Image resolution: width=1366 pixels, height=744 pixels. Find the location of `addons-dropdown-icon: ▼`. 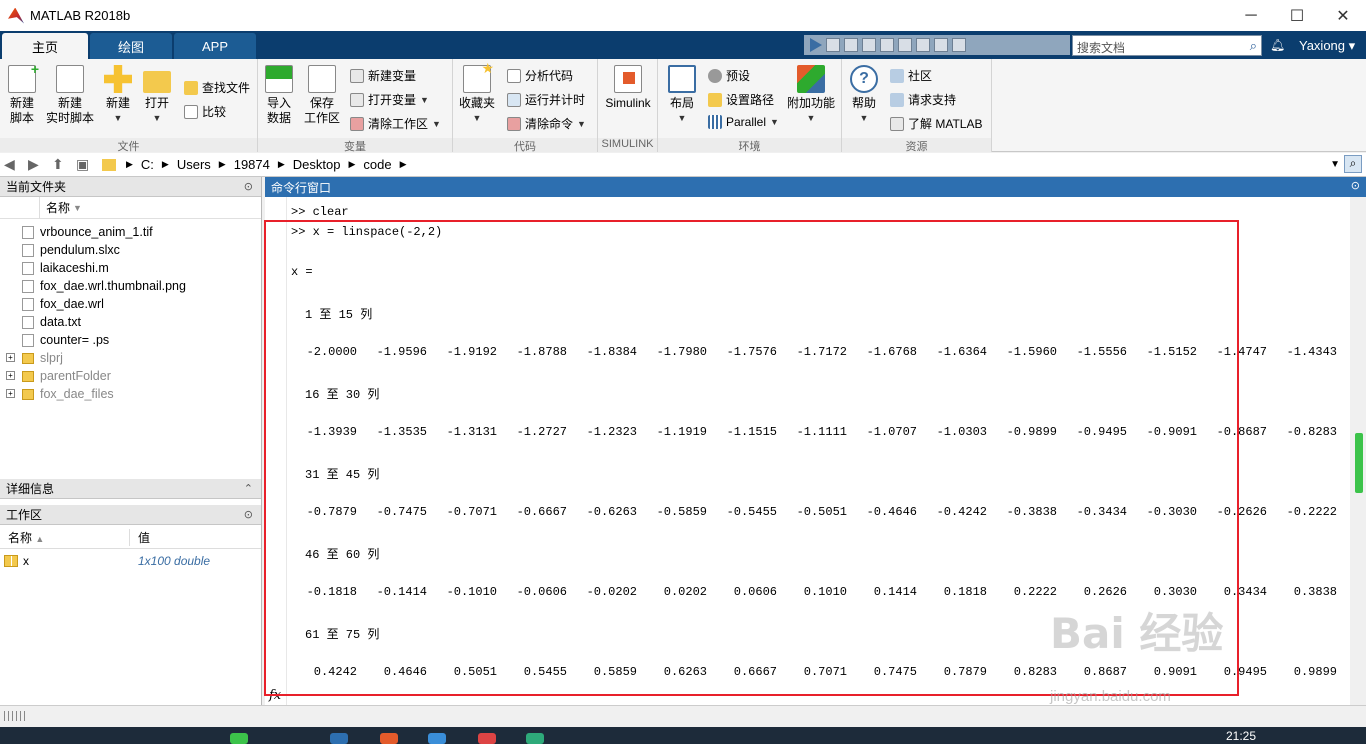

addons-dropdown-icon: ▼ is located at coordinates (811, 118).